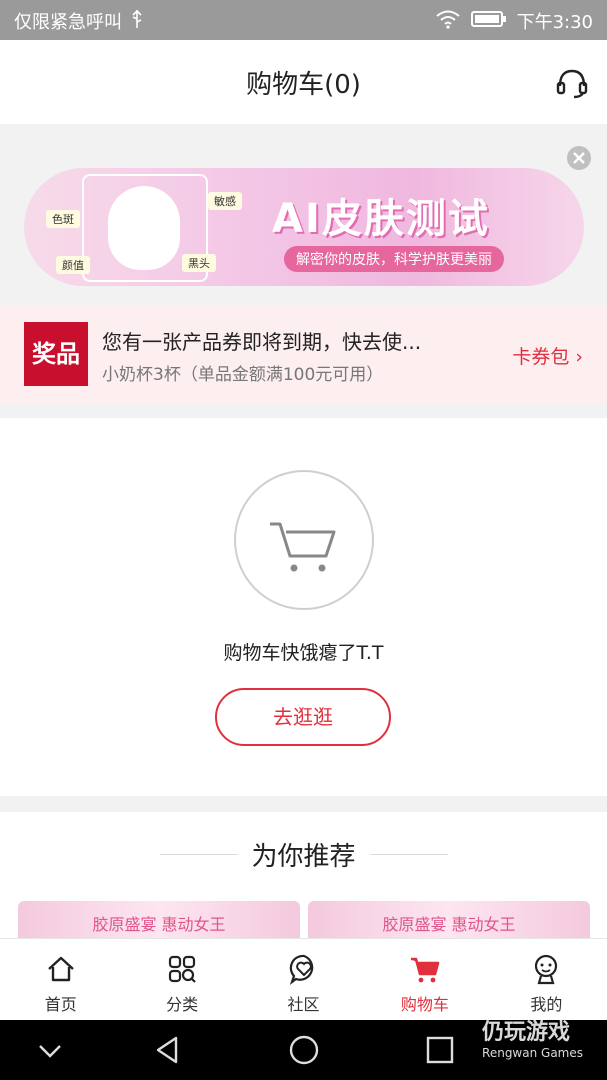 Image resolution: width=607 pixels, height=1080 pixels. I want to click on coupon-subtitle: 小奶杯3杯（单品金额满100元可用）, so click(243, 375).